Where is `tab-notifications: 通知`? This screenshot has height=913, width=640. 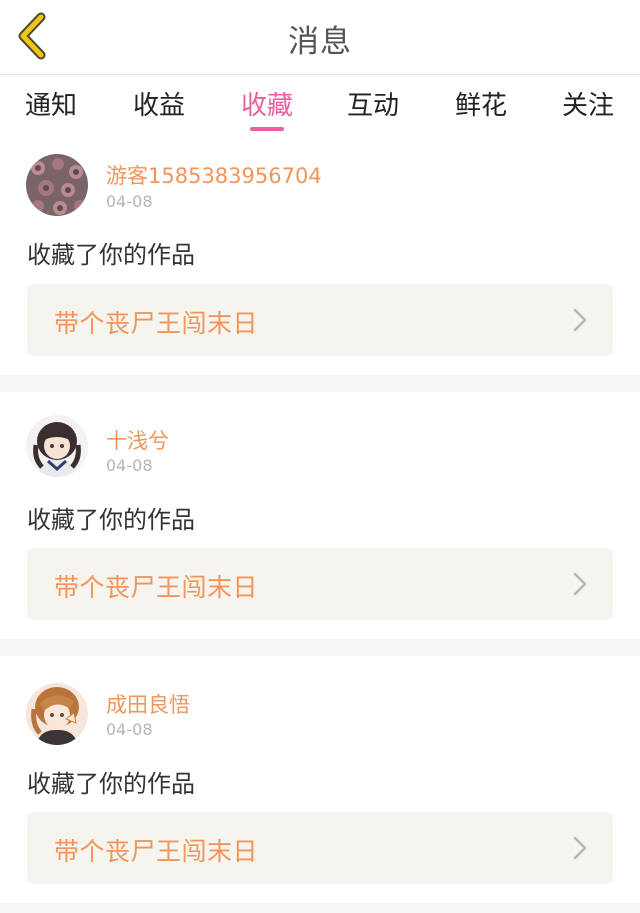 tab-notifications: 通知 is located at coordinates (51, 103).